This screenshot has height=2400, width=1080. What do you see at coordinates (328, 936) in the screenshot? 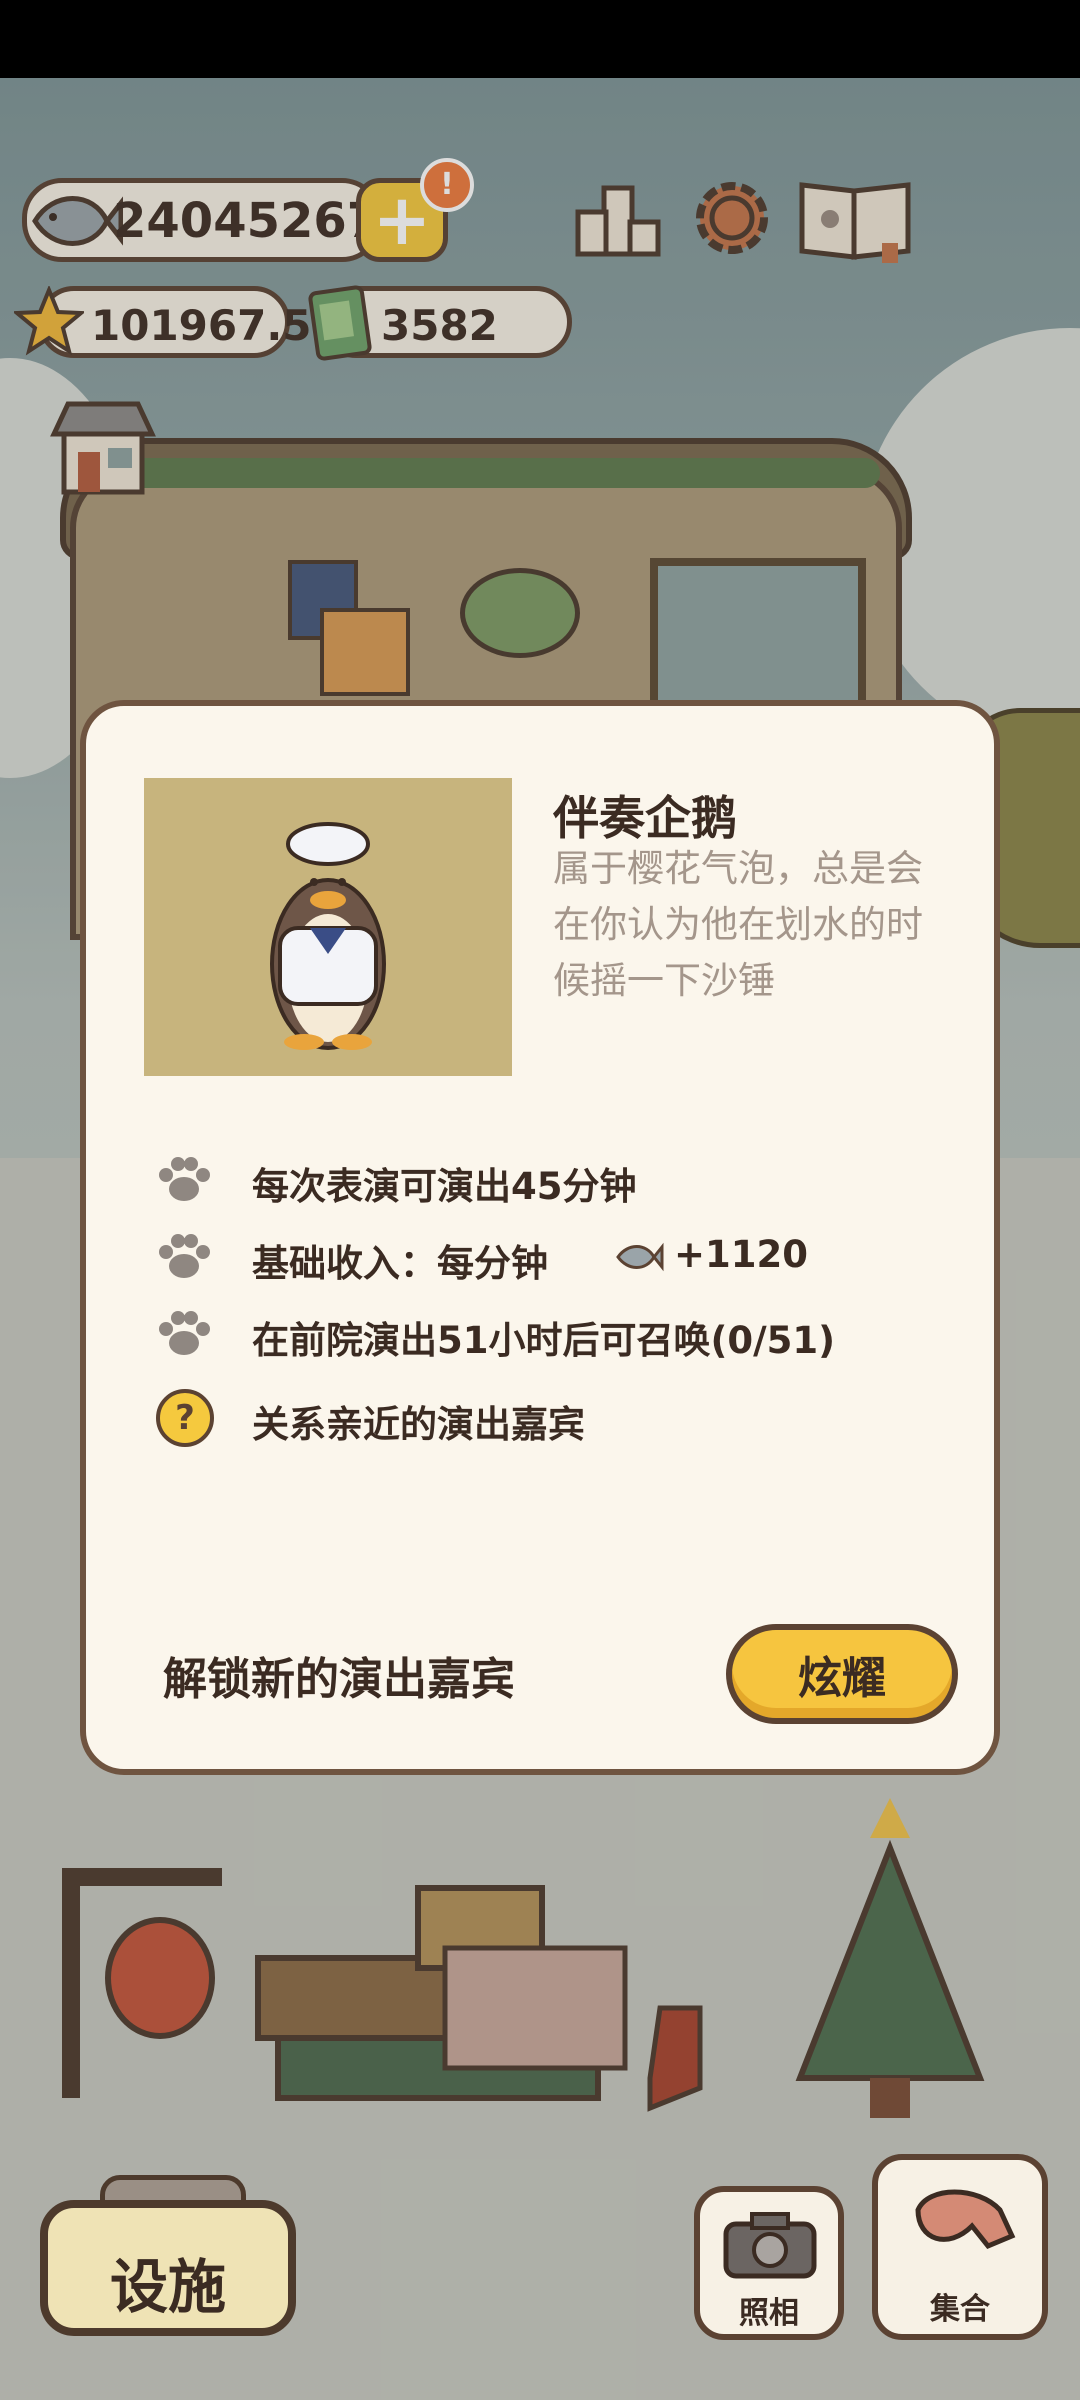
I see `penguin-illustration` at bounding box center [328, 936].